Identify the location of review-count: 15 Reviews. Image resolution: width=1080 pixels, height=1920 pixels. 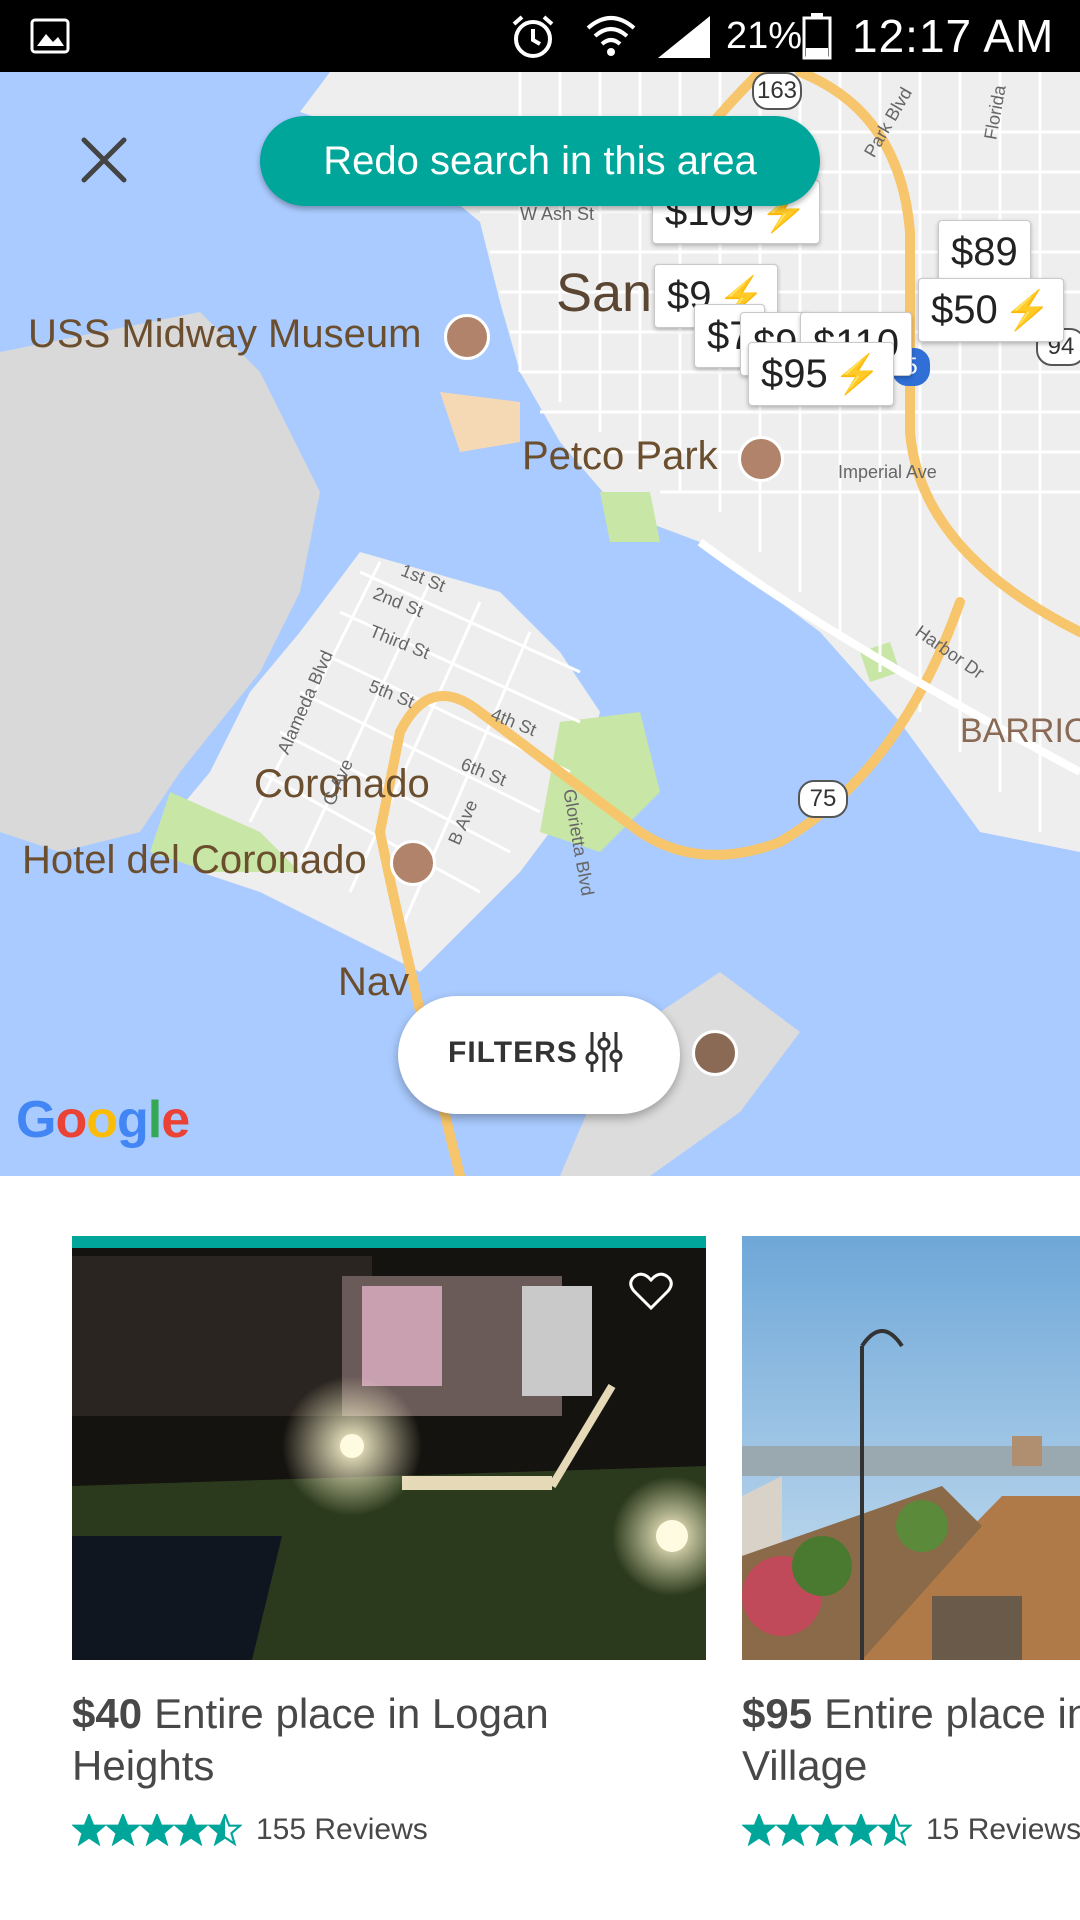
(1003, 1829).